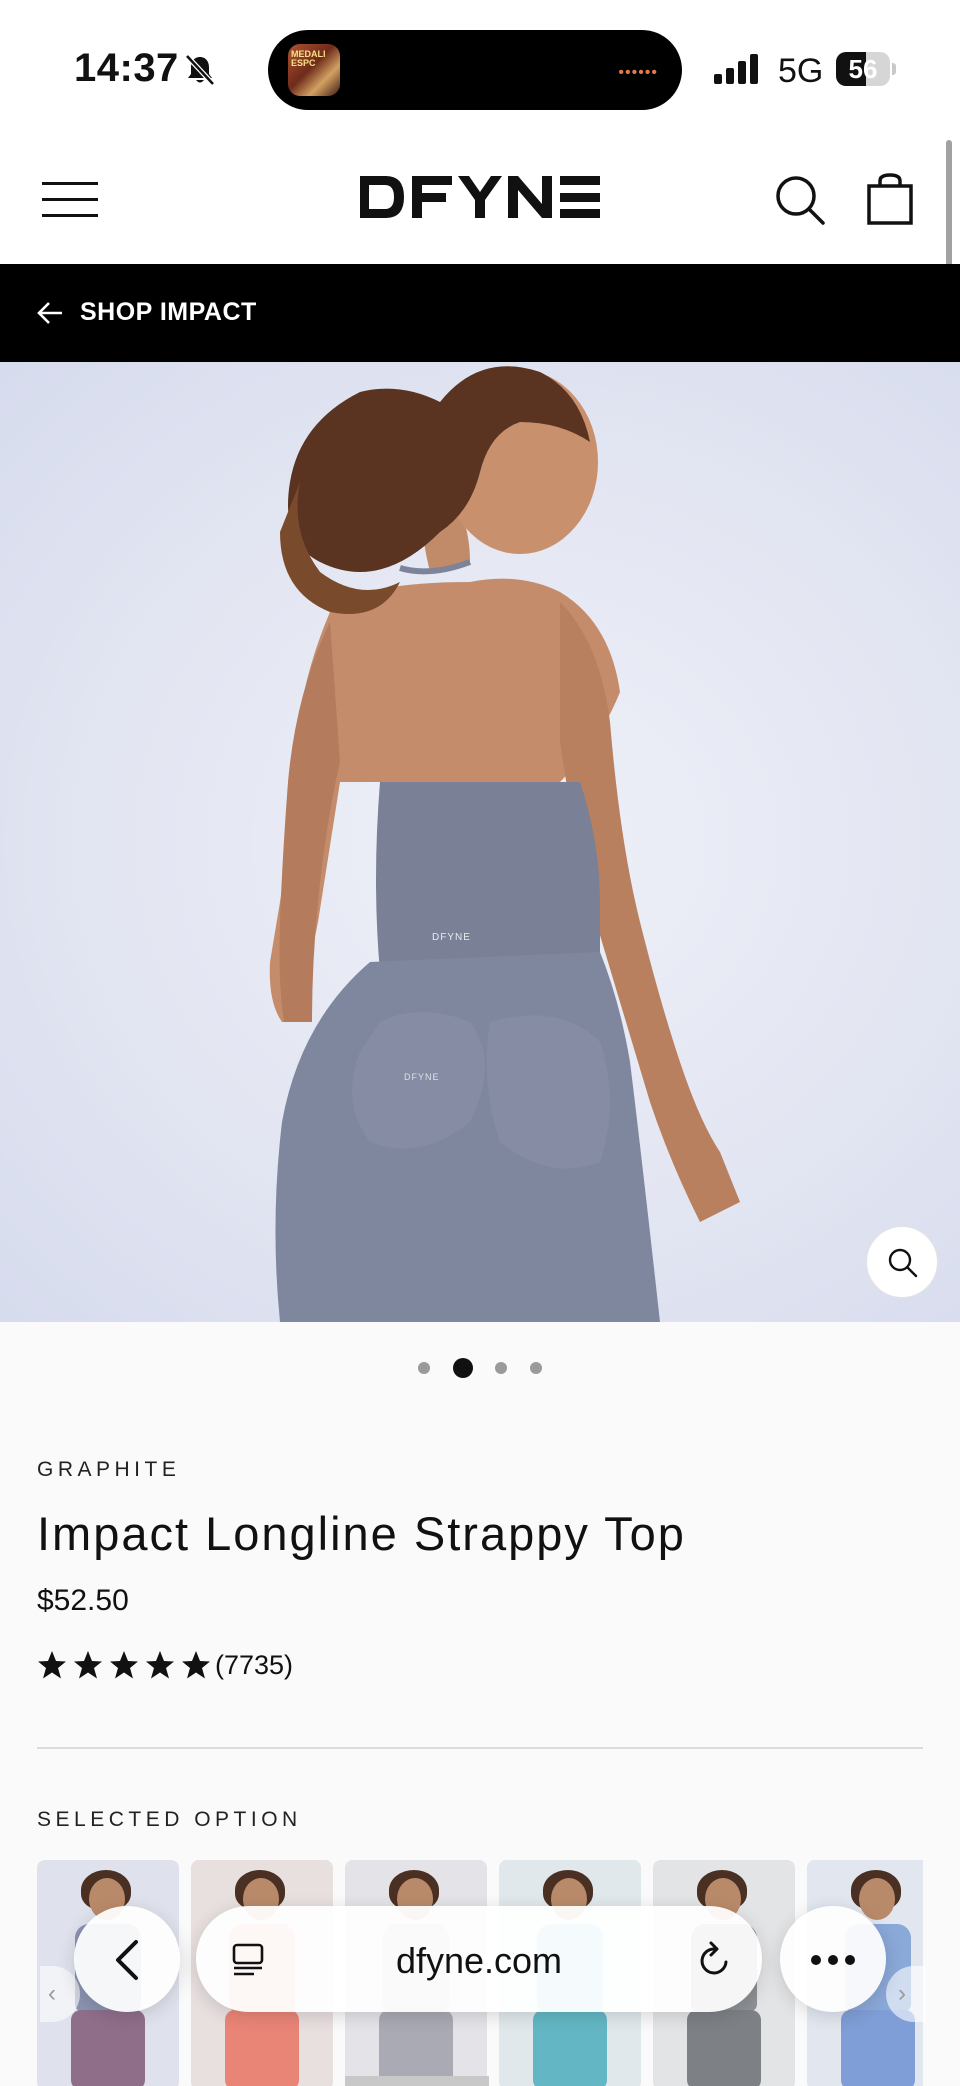 The width and height of the screenshot is (960, 2086). I want to click on back-to-collection-bar: SHOP IMPACT, so click(480, 313).